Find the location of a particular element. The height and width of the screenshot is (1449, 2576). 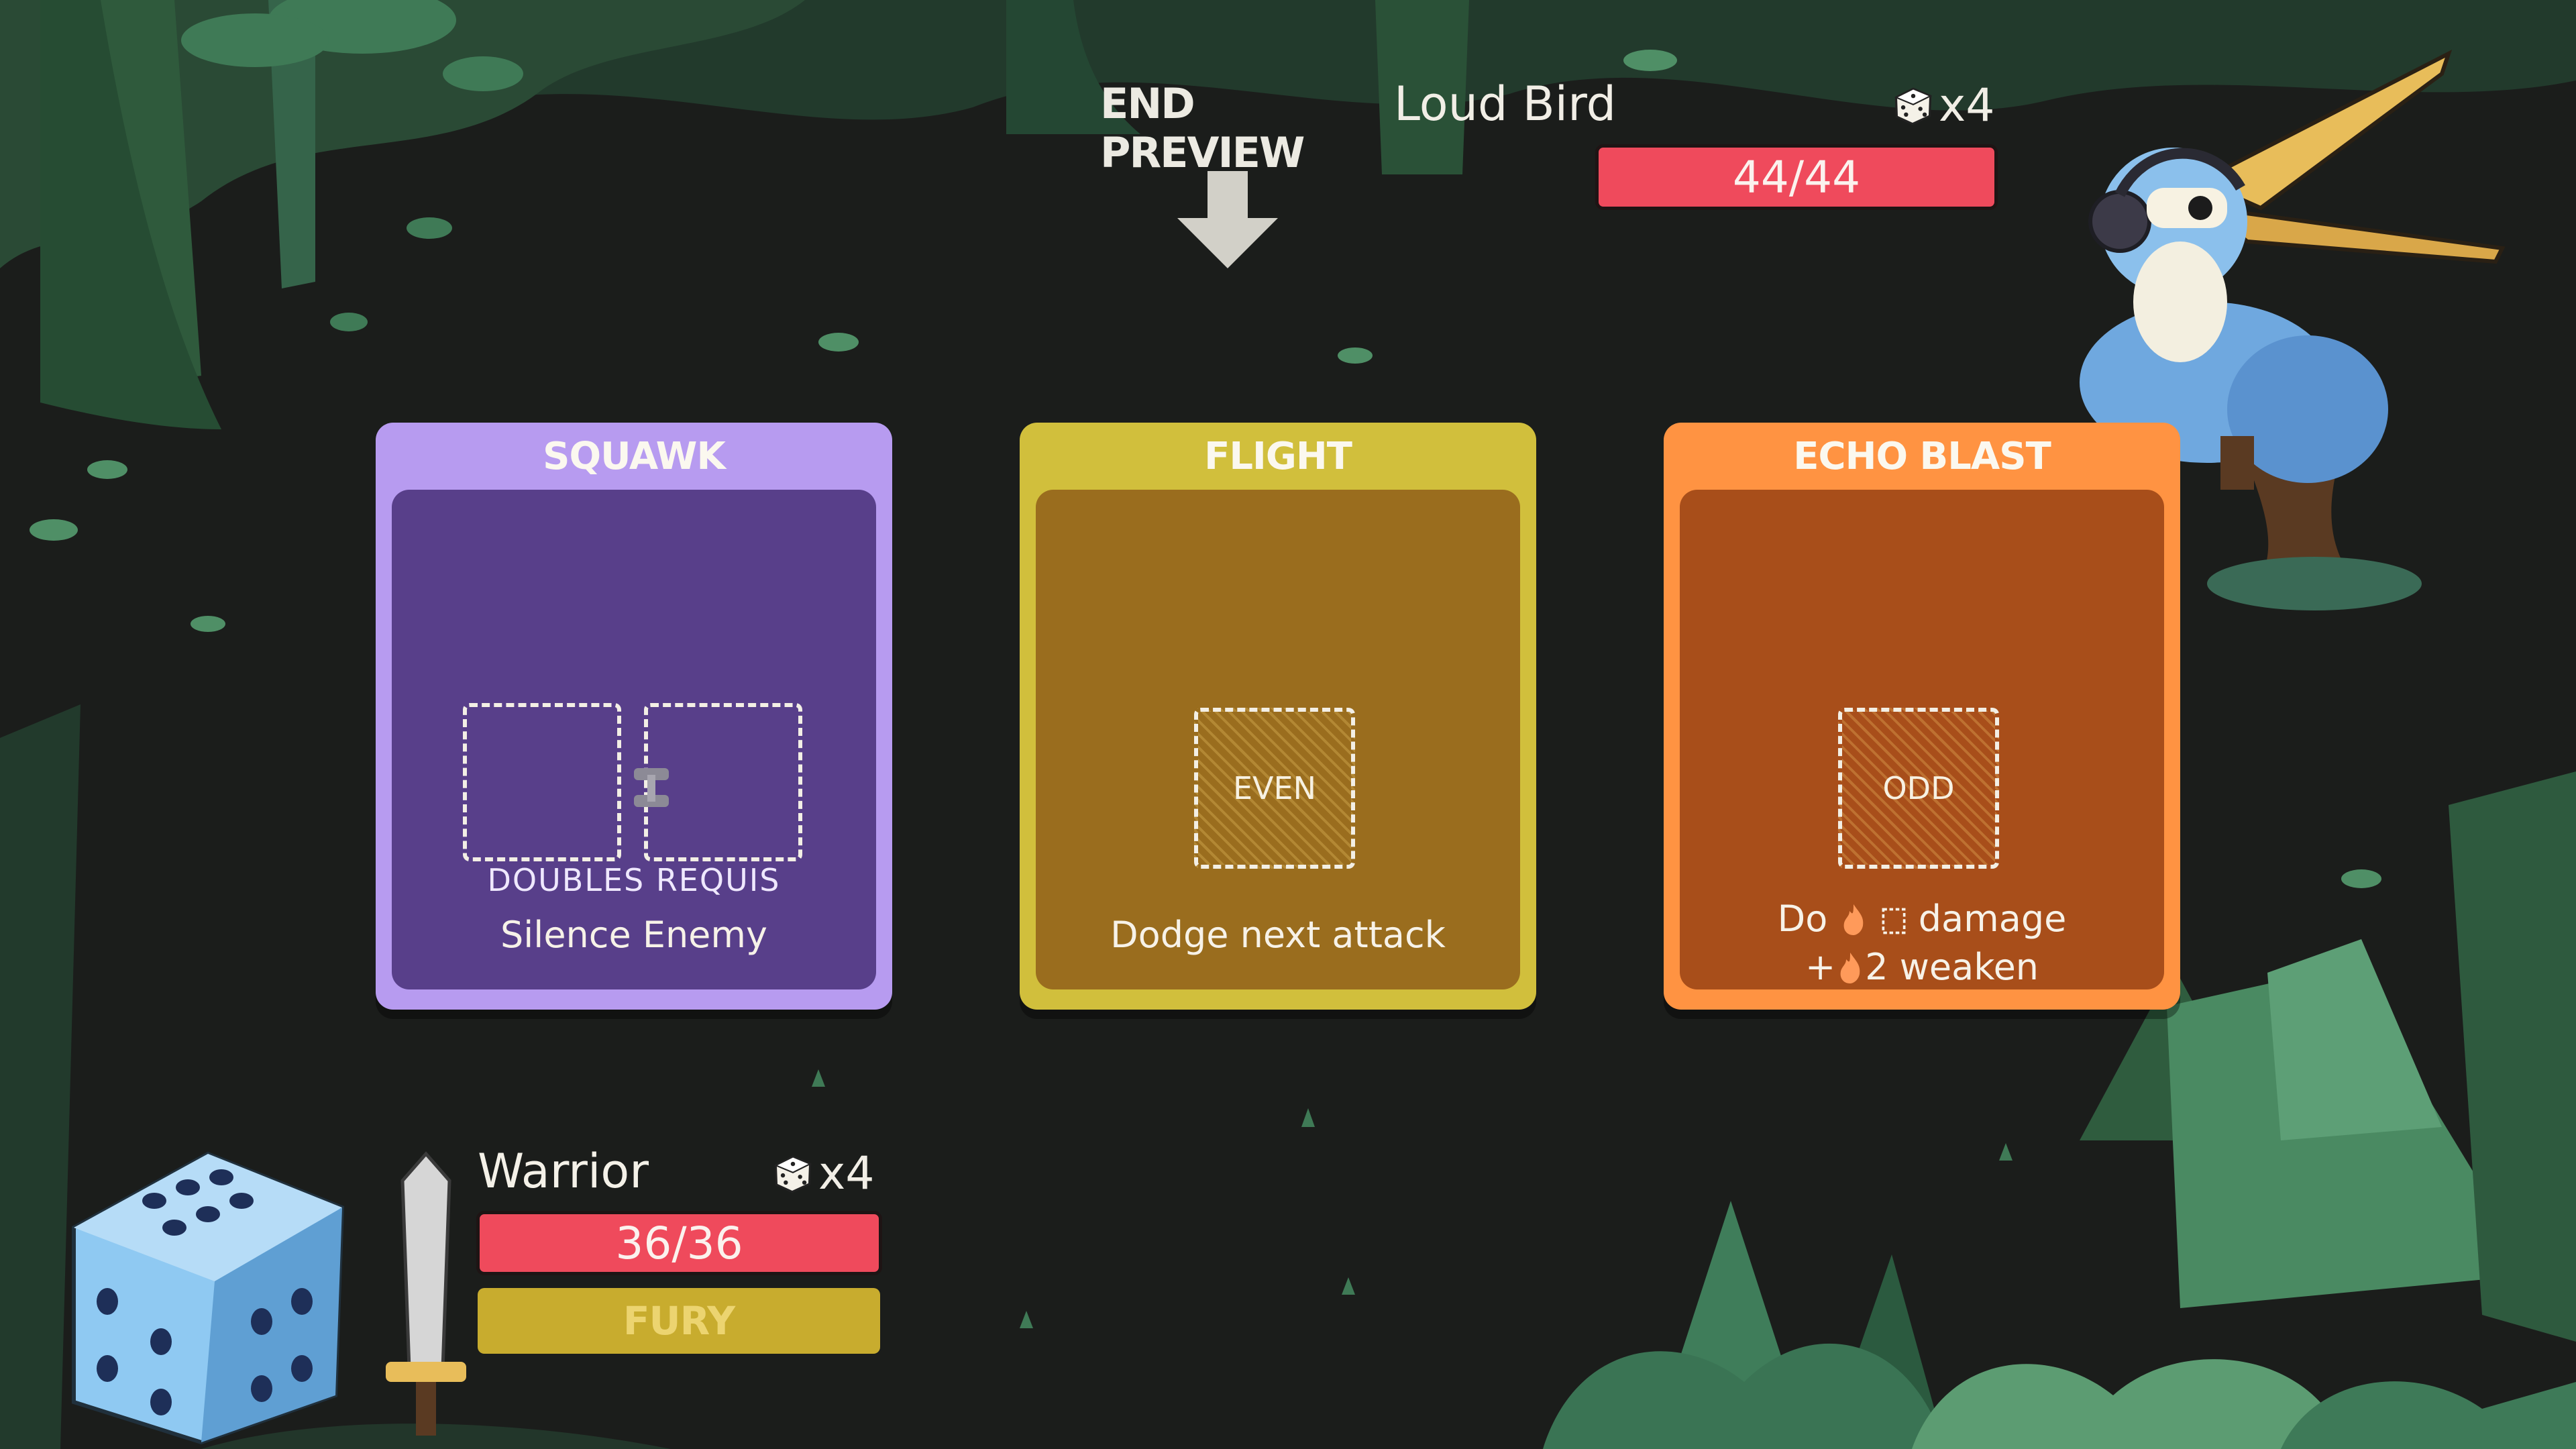

link-icon is located at coordinates (651, 787).